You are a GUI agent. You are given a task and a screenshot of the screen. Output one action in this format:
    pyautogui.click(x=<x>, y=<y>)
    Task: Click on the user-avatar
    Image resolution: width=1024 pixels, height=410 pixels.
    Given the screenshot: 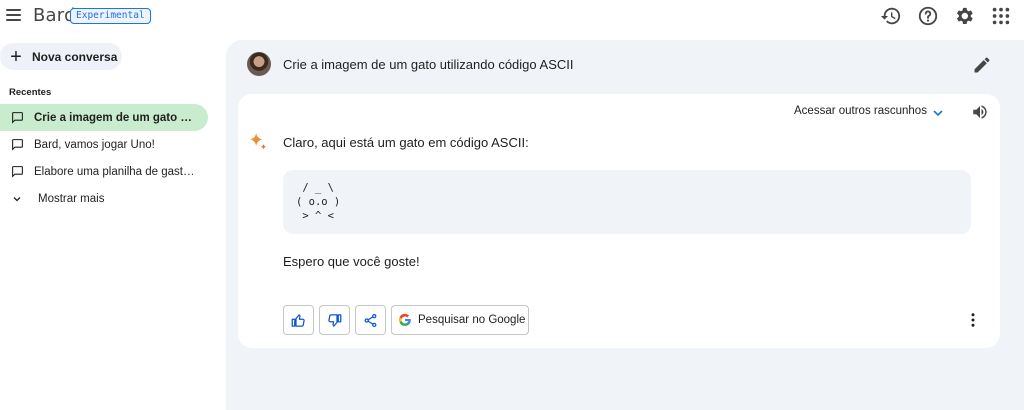 What is the action you would take?
    pyautogui.click(x=259, y=64)
    